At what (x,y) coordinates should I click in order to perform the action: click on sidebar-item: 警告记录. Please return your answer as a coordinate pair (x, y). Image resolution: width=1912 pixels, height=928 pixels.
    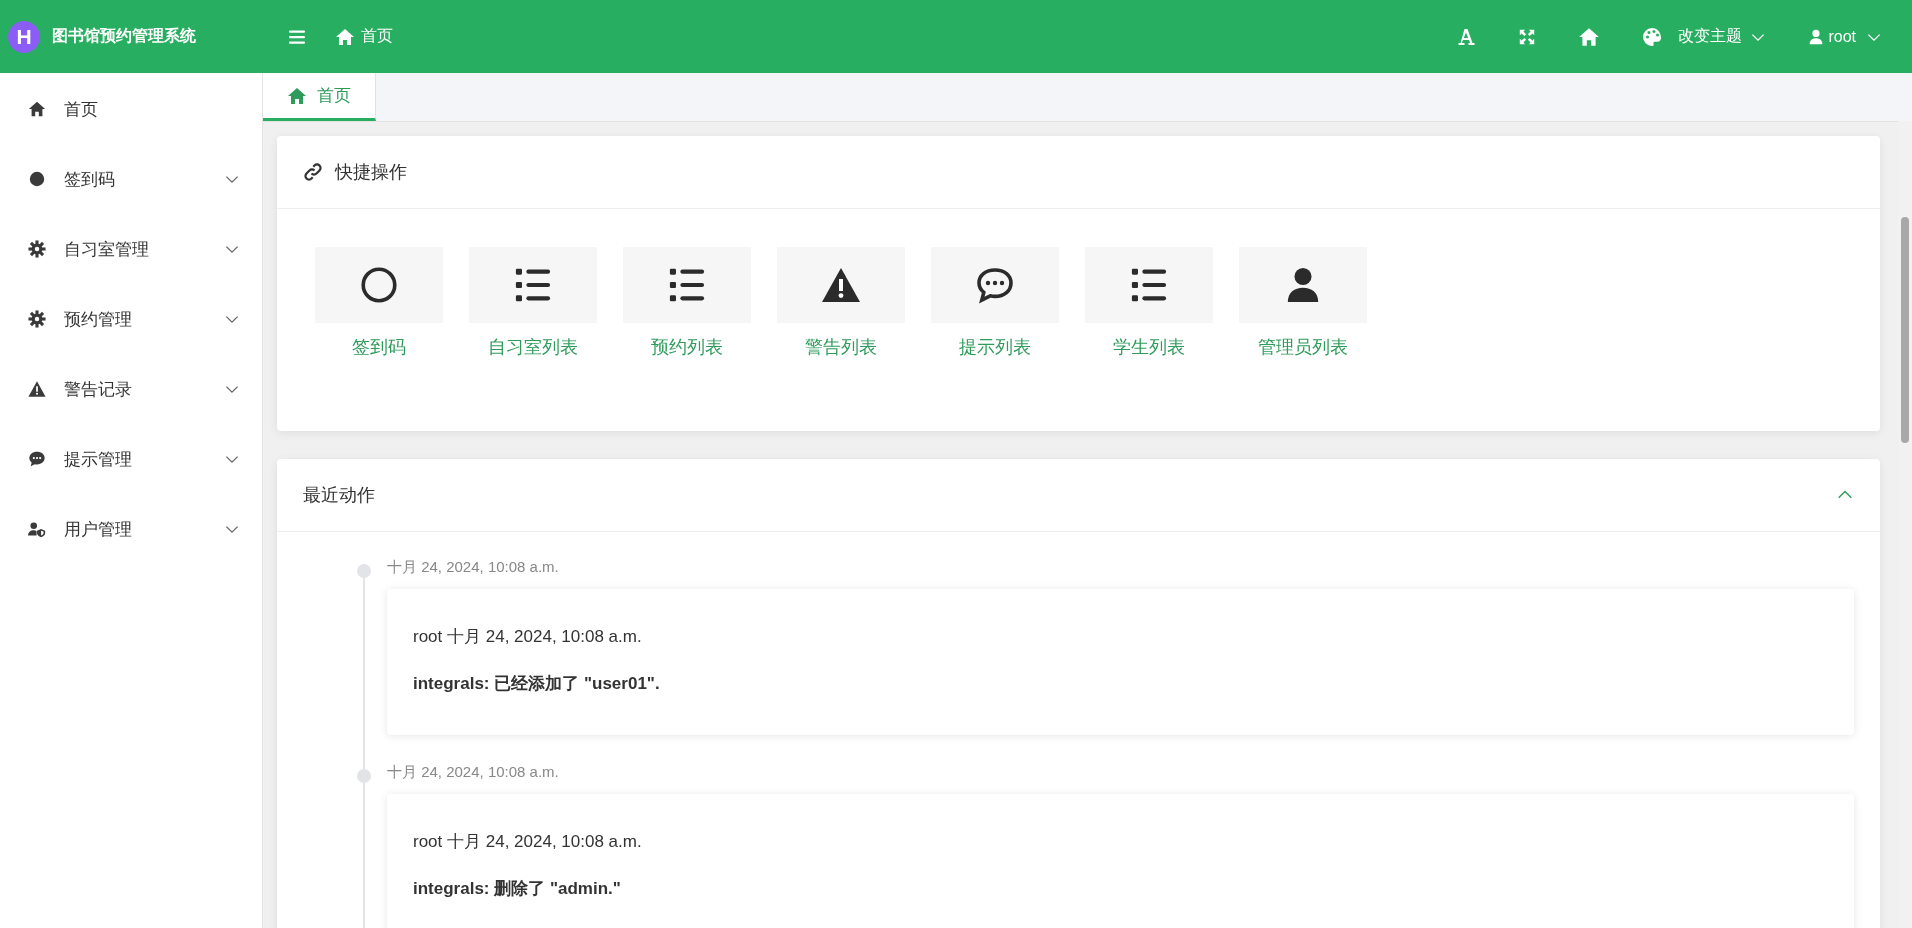
    Looking at the image, I should click on (131, 389).